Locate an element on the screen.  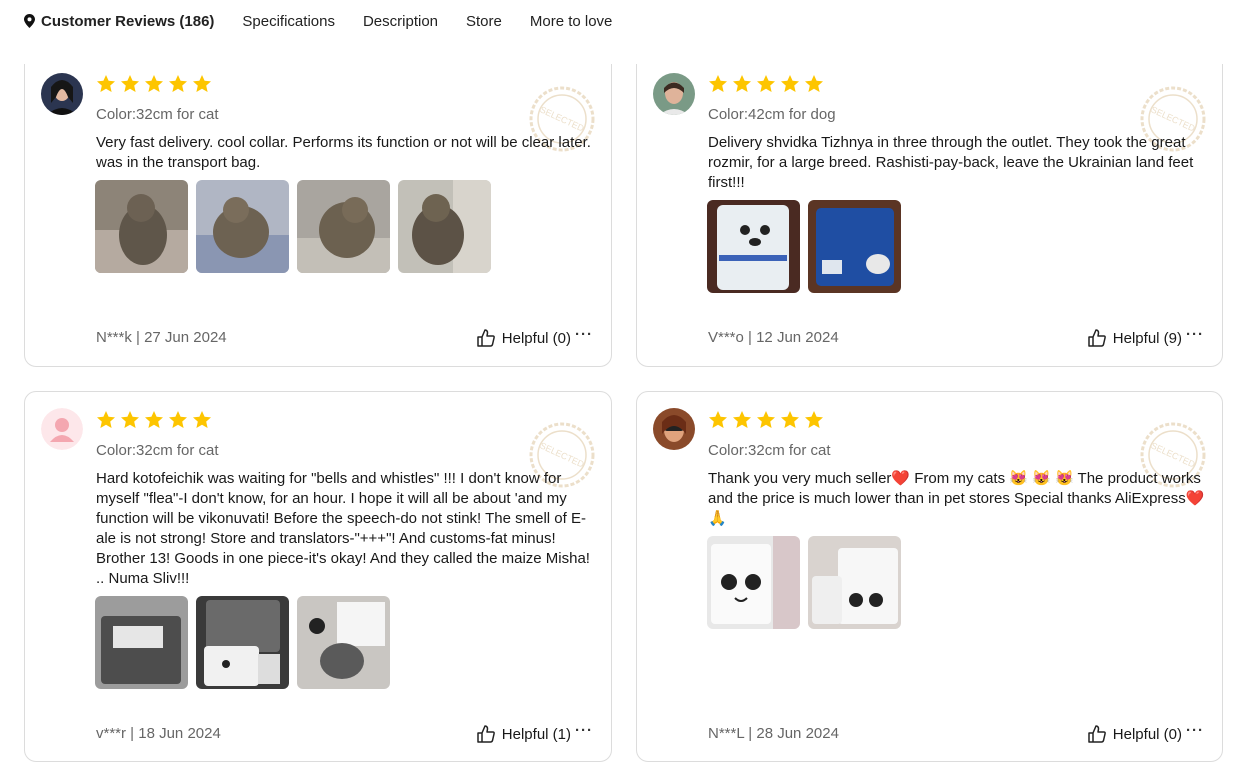
review-author-date: N***L | 28 Jun 2024 is located at coordinates (773, 733).